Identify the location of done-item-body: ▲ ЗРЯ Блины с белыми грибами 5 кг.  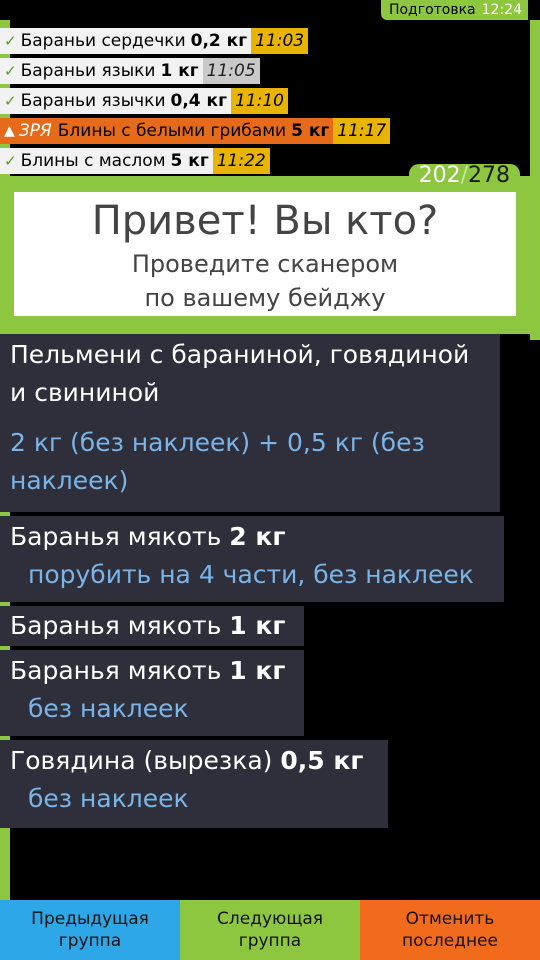
(167, 131).